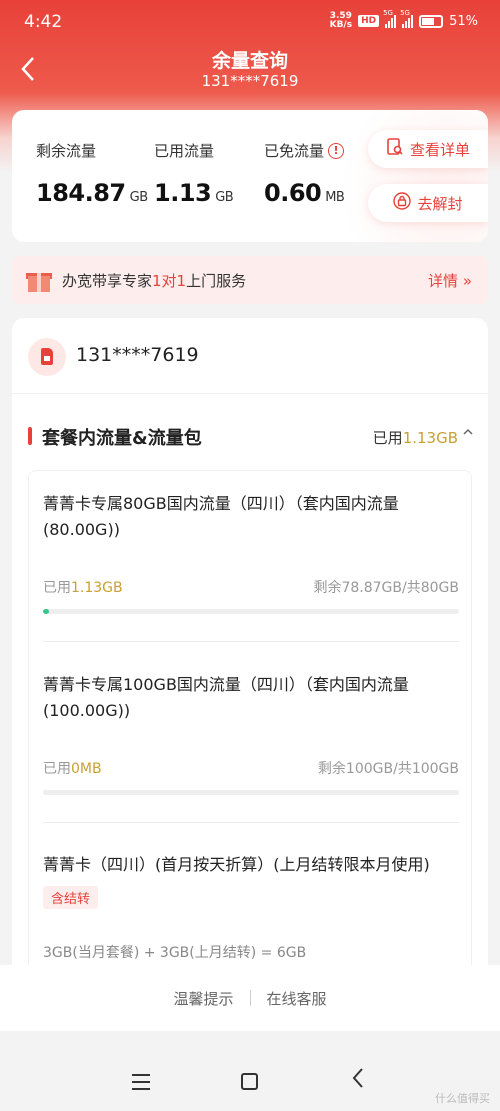 Image resolution: width=500 pixels, height=1111 pixels. What do you see at coordinates (450, 280) in the screenshot?
I see `promo-detail-link: 详情 »` at bounding box center [450, 280].